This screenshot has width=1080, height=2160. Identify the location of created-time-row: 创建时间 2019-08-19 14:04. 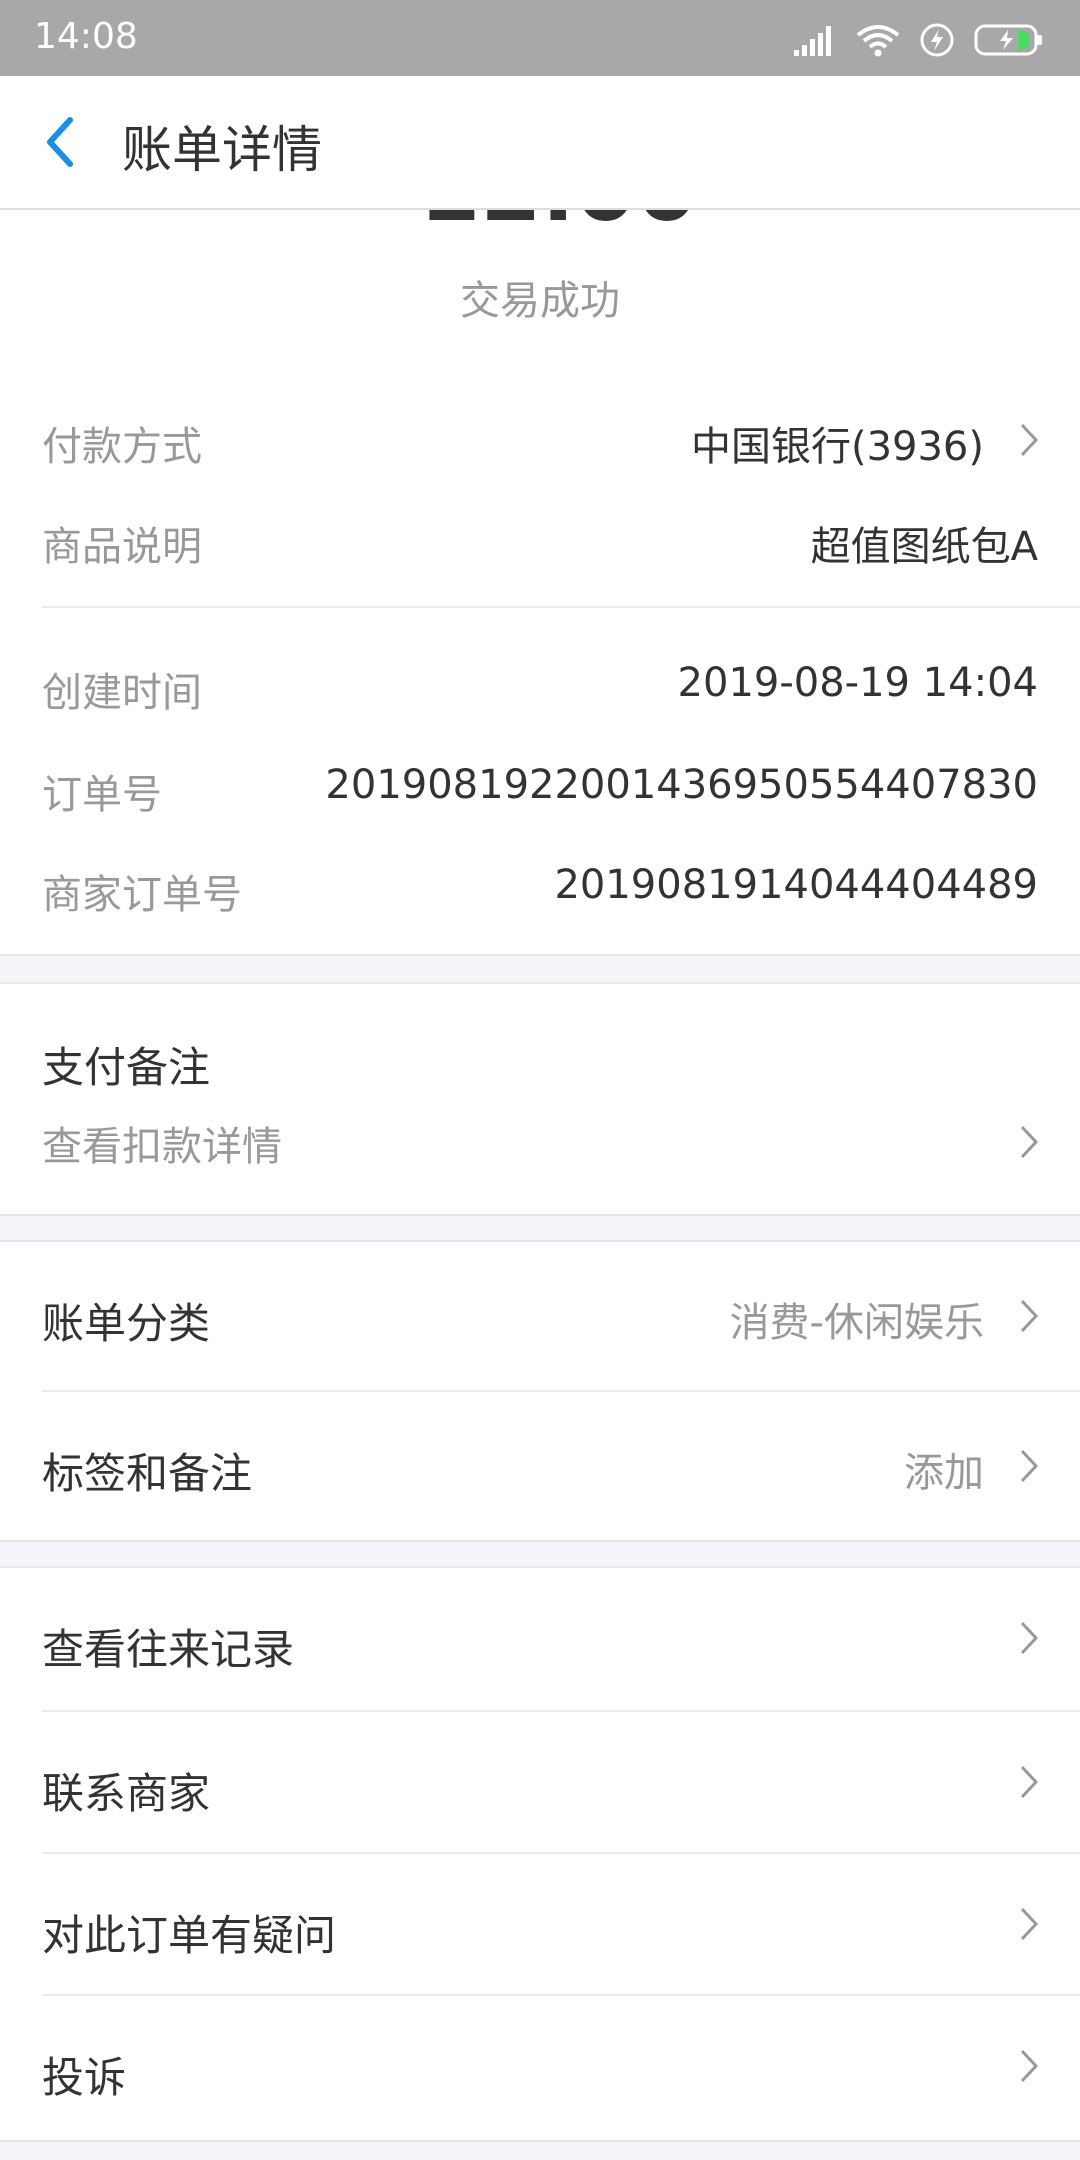
(540, 685).